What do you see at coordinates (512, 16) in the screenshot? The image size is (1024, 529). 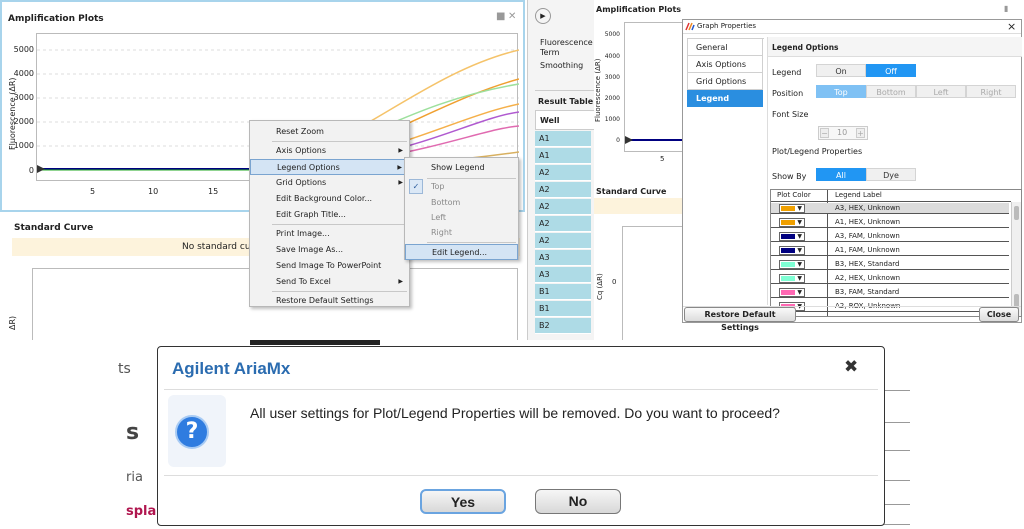 I see `close-icon: ✕` at bounding box center [512, 16].